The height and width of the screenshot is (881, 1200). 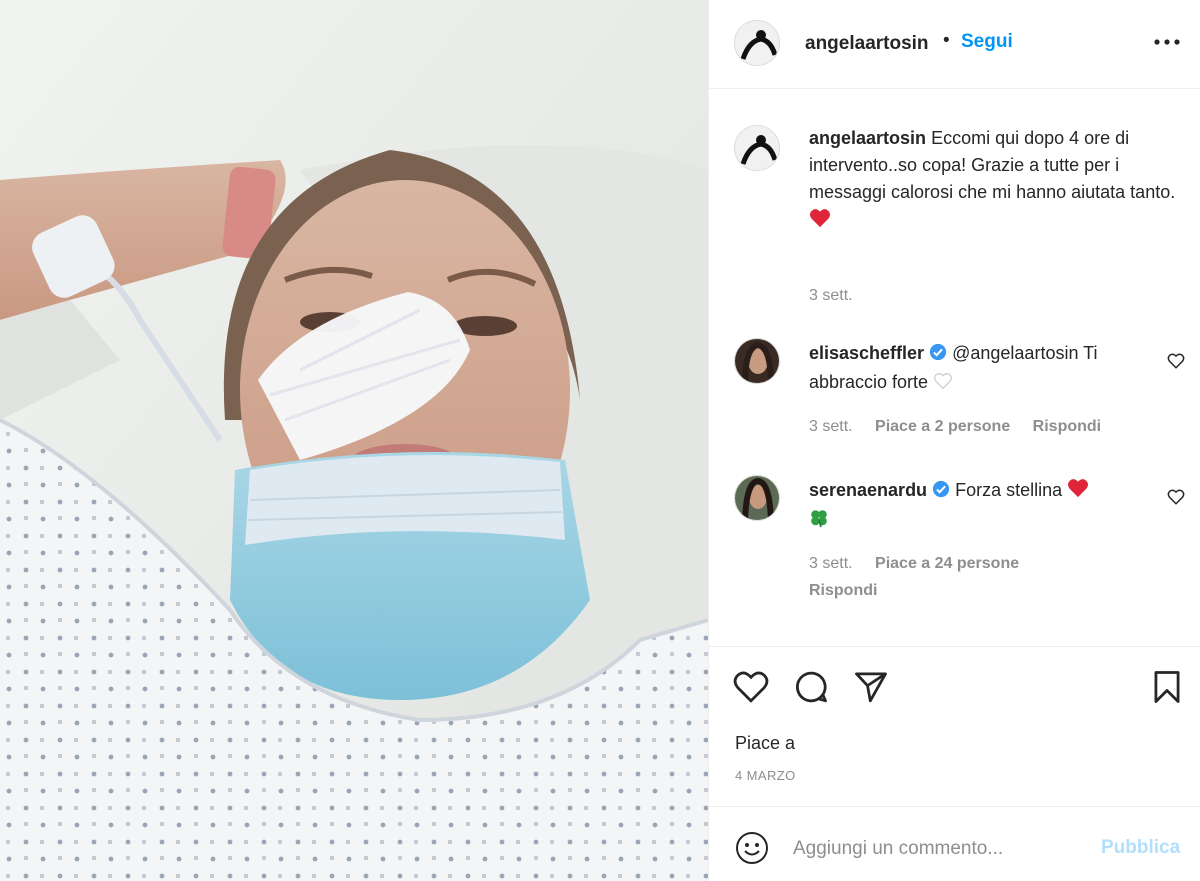 I want to click on caption-meta: 3 sett., so click(x=840, y=296).